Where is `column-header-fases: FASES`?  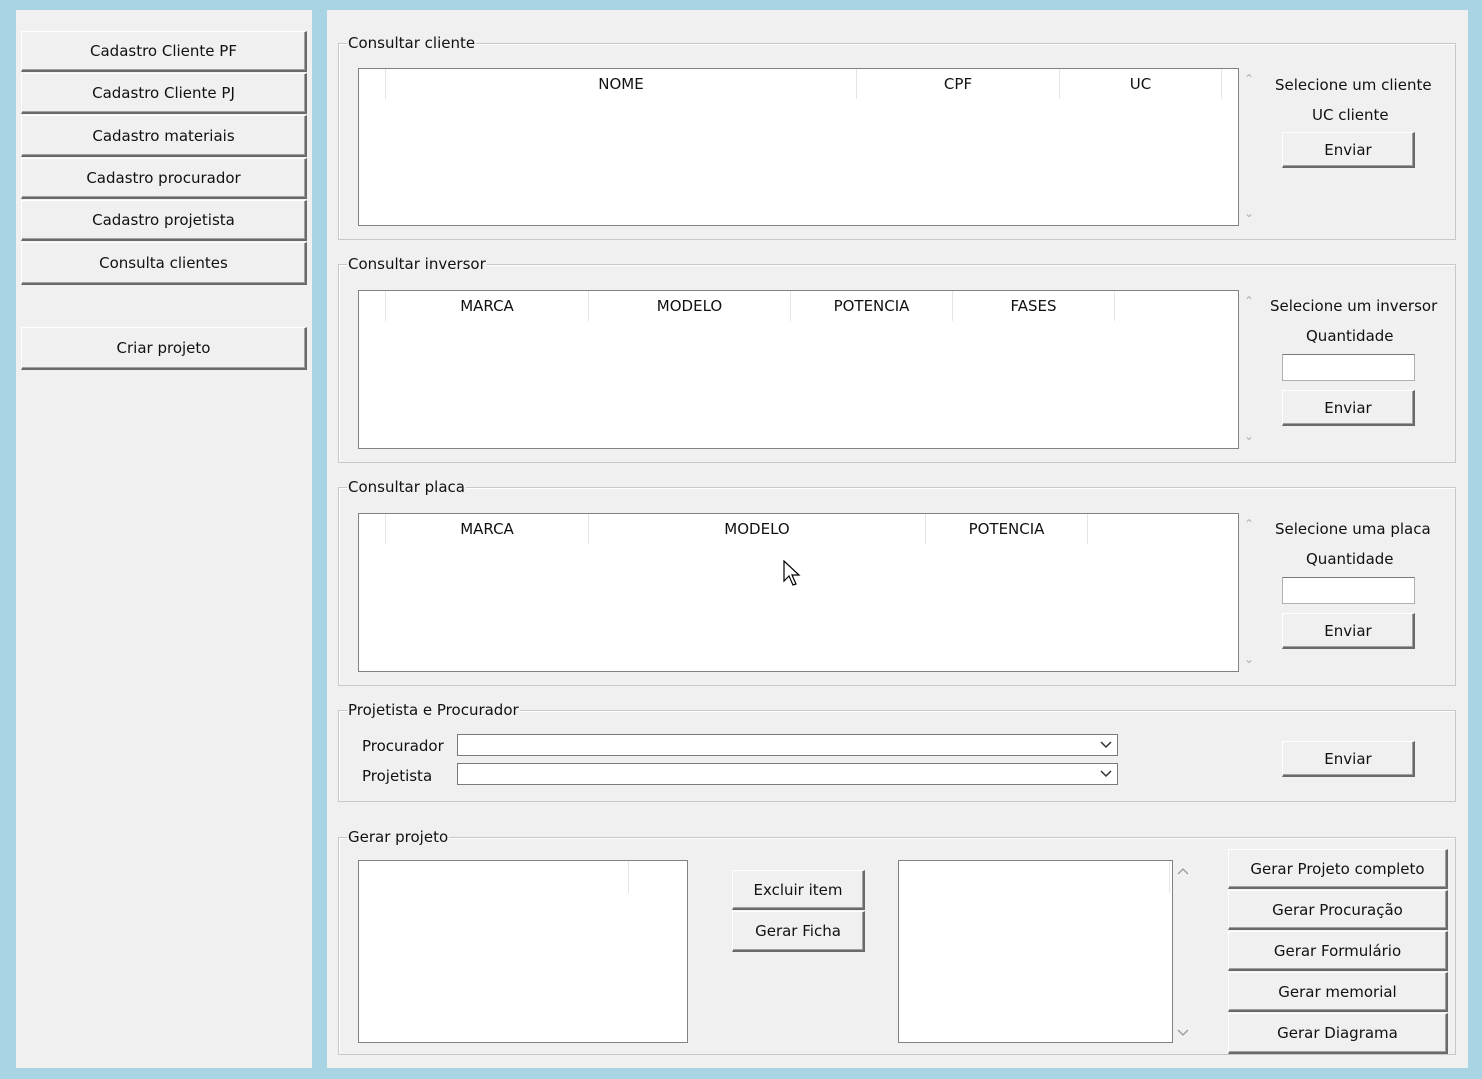 column-header-fases: FASES is located at coordinates (1034, 306).